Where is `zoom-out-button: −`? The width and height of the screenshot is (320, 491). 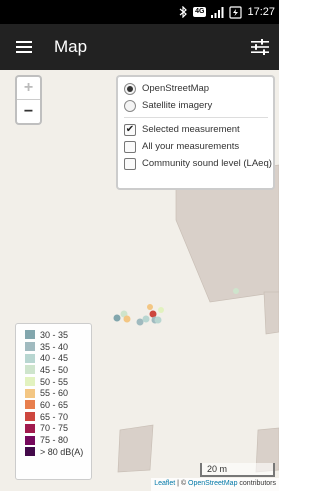 zoom-out-button: − is located at coordinates (28, 111).